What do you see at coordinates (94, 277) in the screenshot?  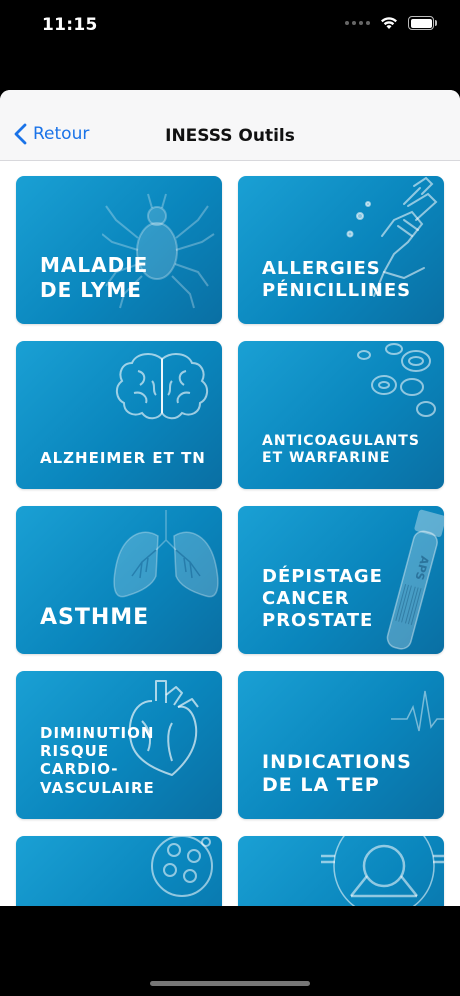 I see `tile-label: MALADIE DE LYME` at bounding box center [94, 277].